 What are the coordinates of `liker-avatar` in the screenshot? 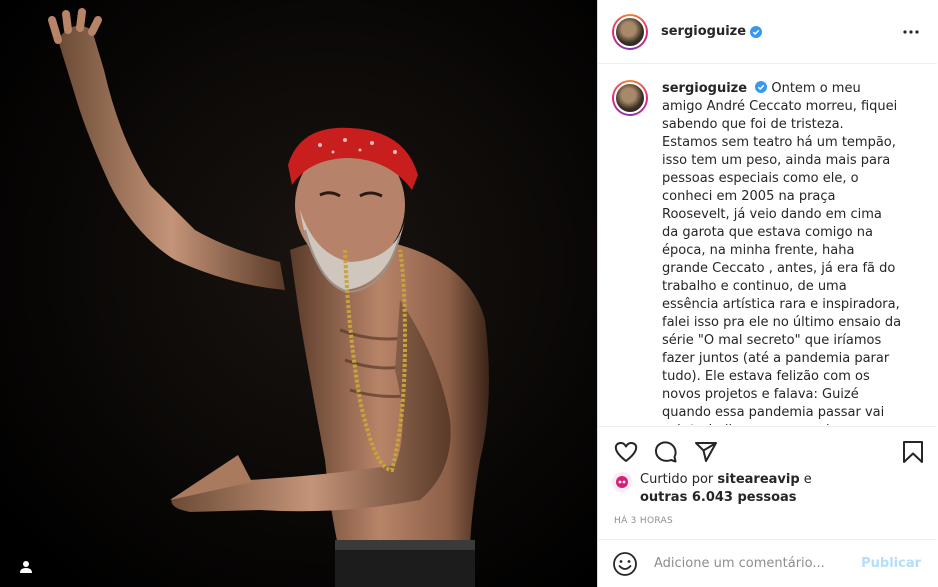 It's located at (622, 482).